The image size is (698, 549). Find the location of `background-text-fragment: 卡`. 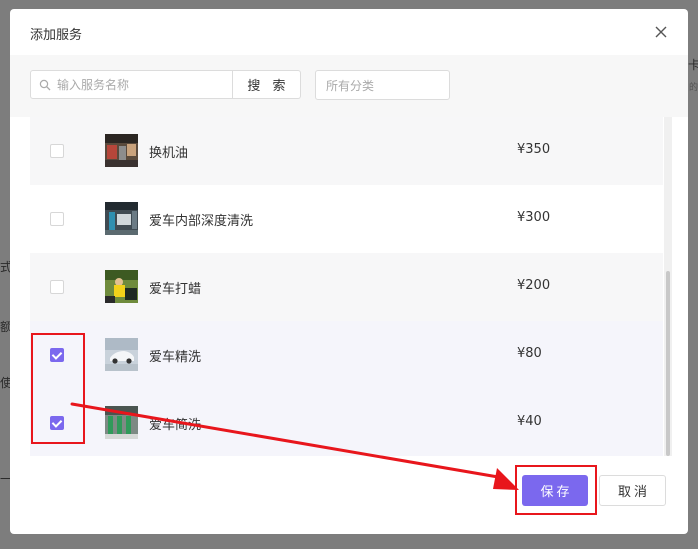

background-text-fragment: 卡 is located at coordinates (693, 65).